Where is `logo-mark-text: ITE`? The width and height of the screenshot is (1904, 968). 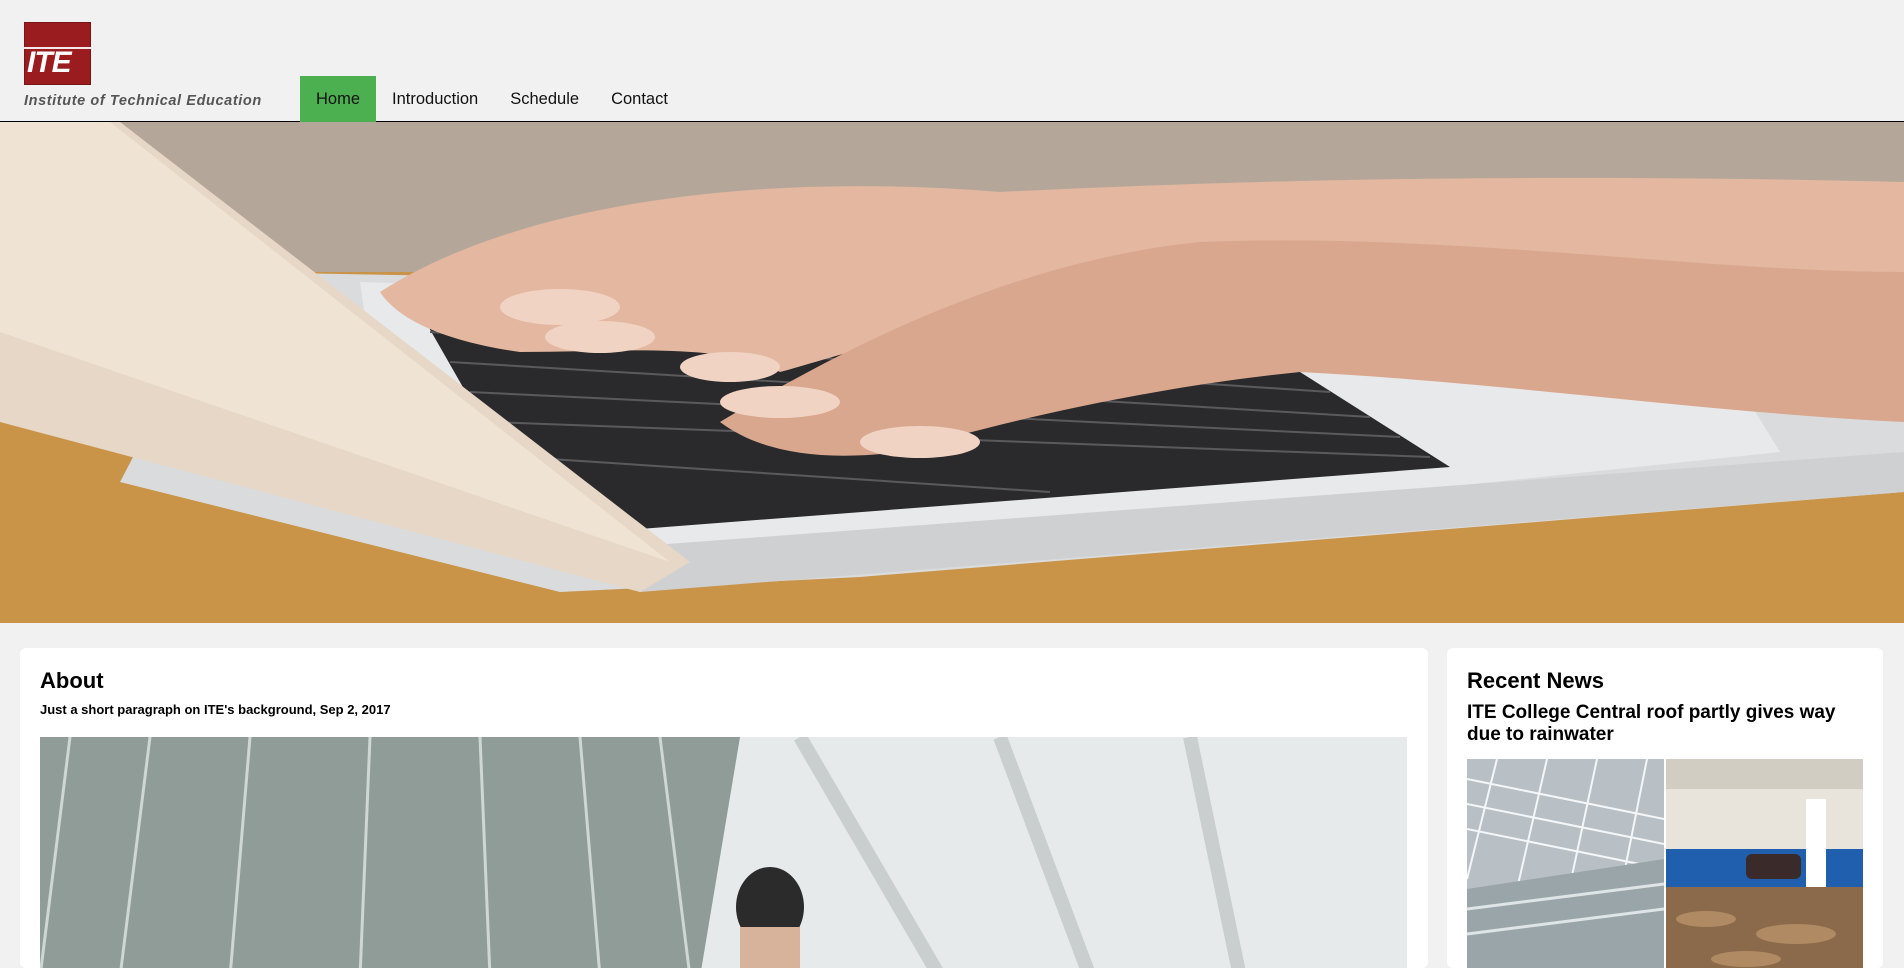
logo-mark-text: ITE is located at coordinates (49, 62).